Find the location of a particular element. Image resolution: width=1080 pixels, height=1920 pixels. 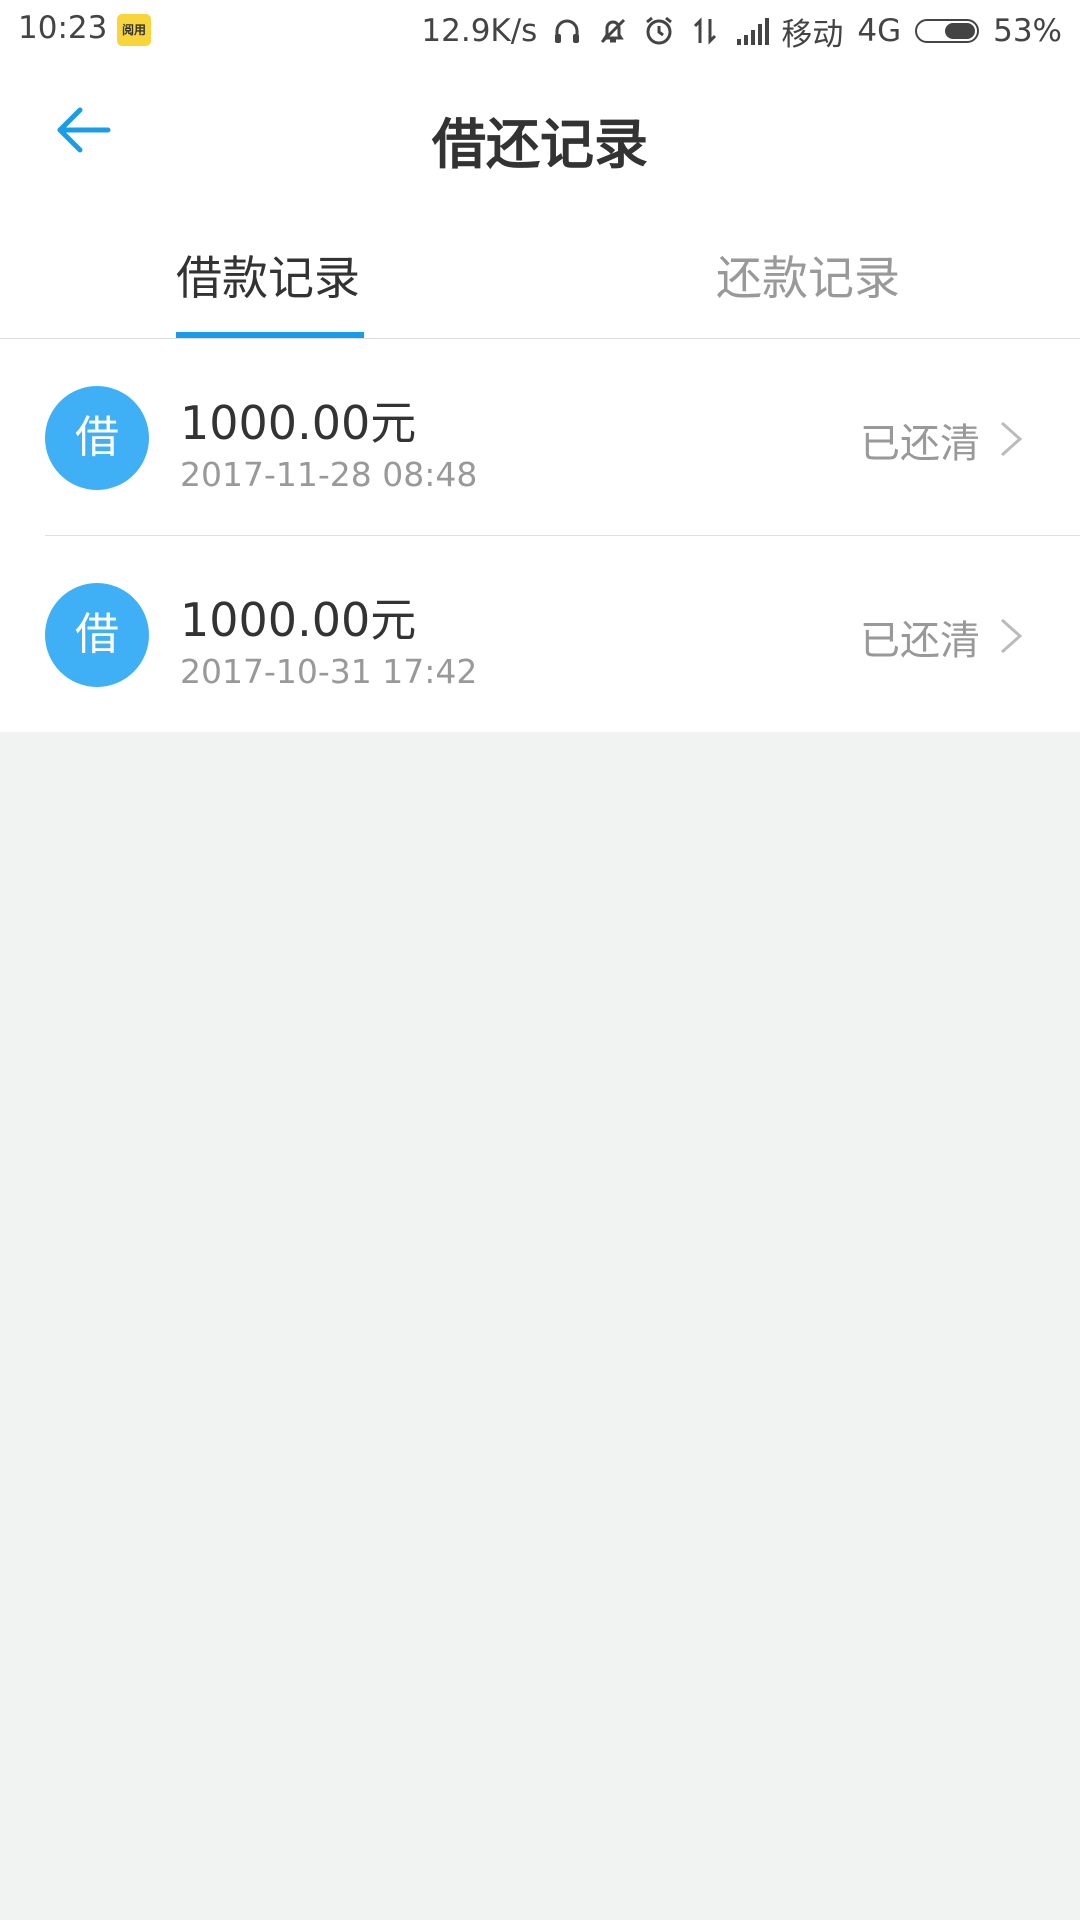

tab-repay-records: 还款记录 is located at coordinates (808, 275).